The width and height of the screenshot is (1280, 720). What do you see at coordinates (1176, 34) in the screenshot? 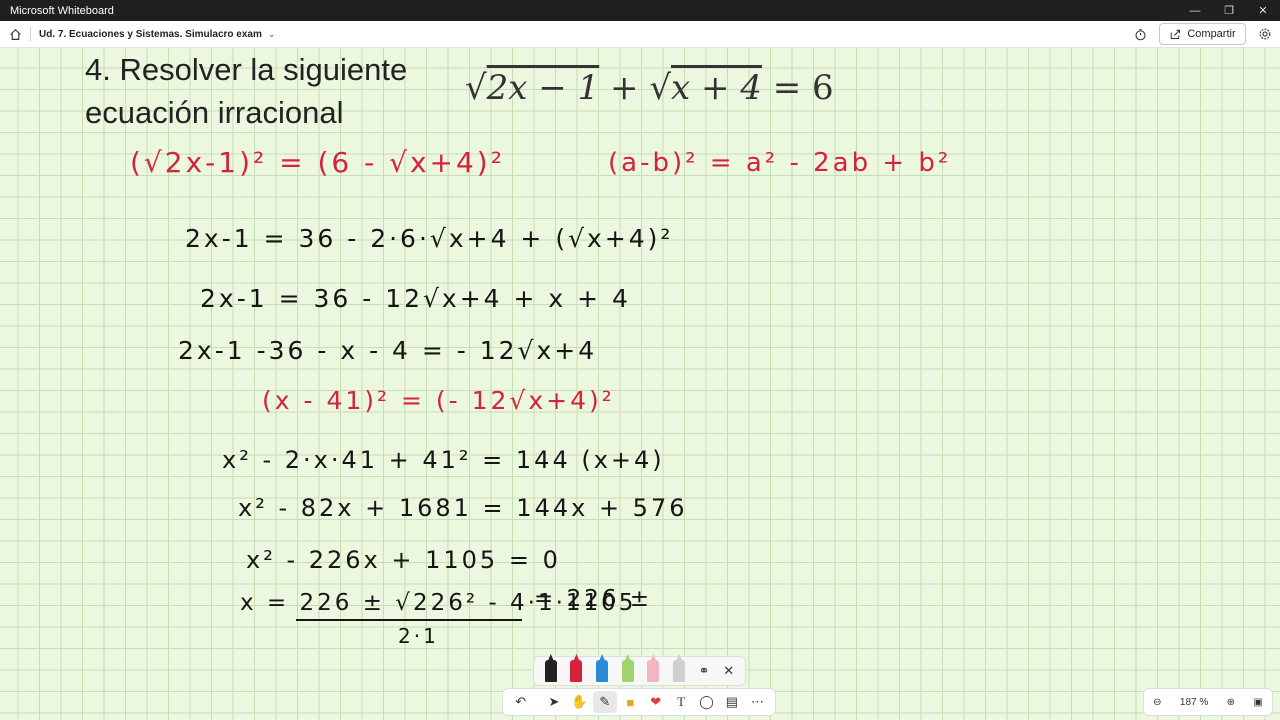
I see `share-icon` at bounding box center [1176, 34].